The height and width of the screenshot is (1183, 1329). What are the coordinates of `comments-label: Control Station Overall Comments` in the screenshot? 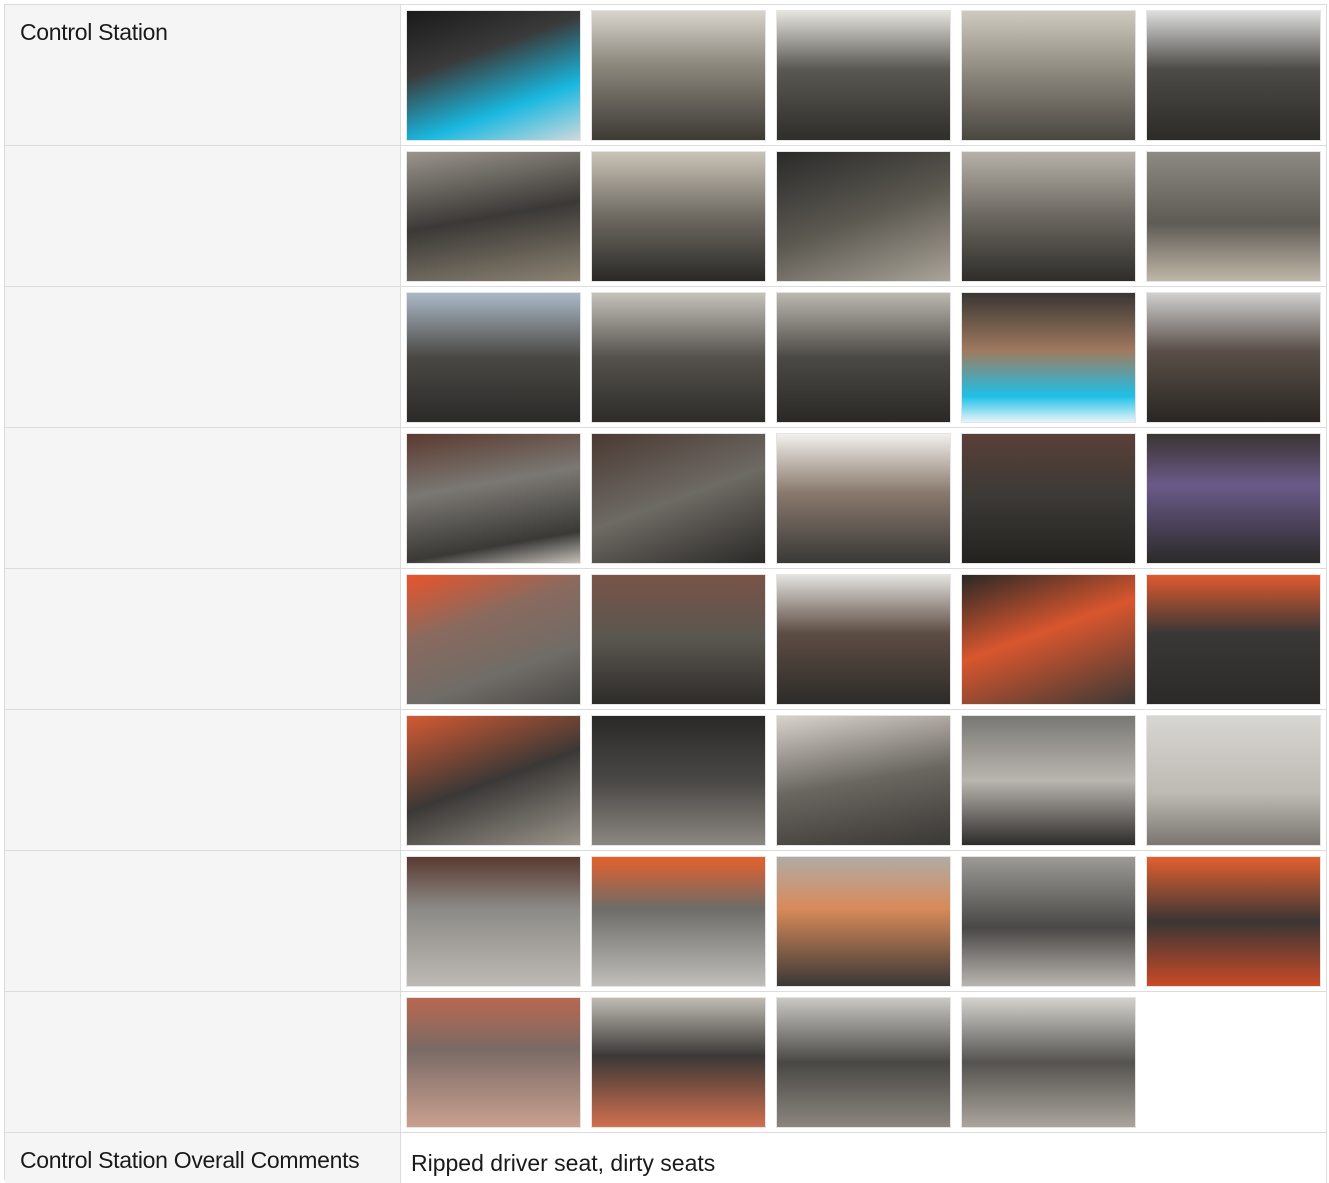 It's located at (203, 1158).